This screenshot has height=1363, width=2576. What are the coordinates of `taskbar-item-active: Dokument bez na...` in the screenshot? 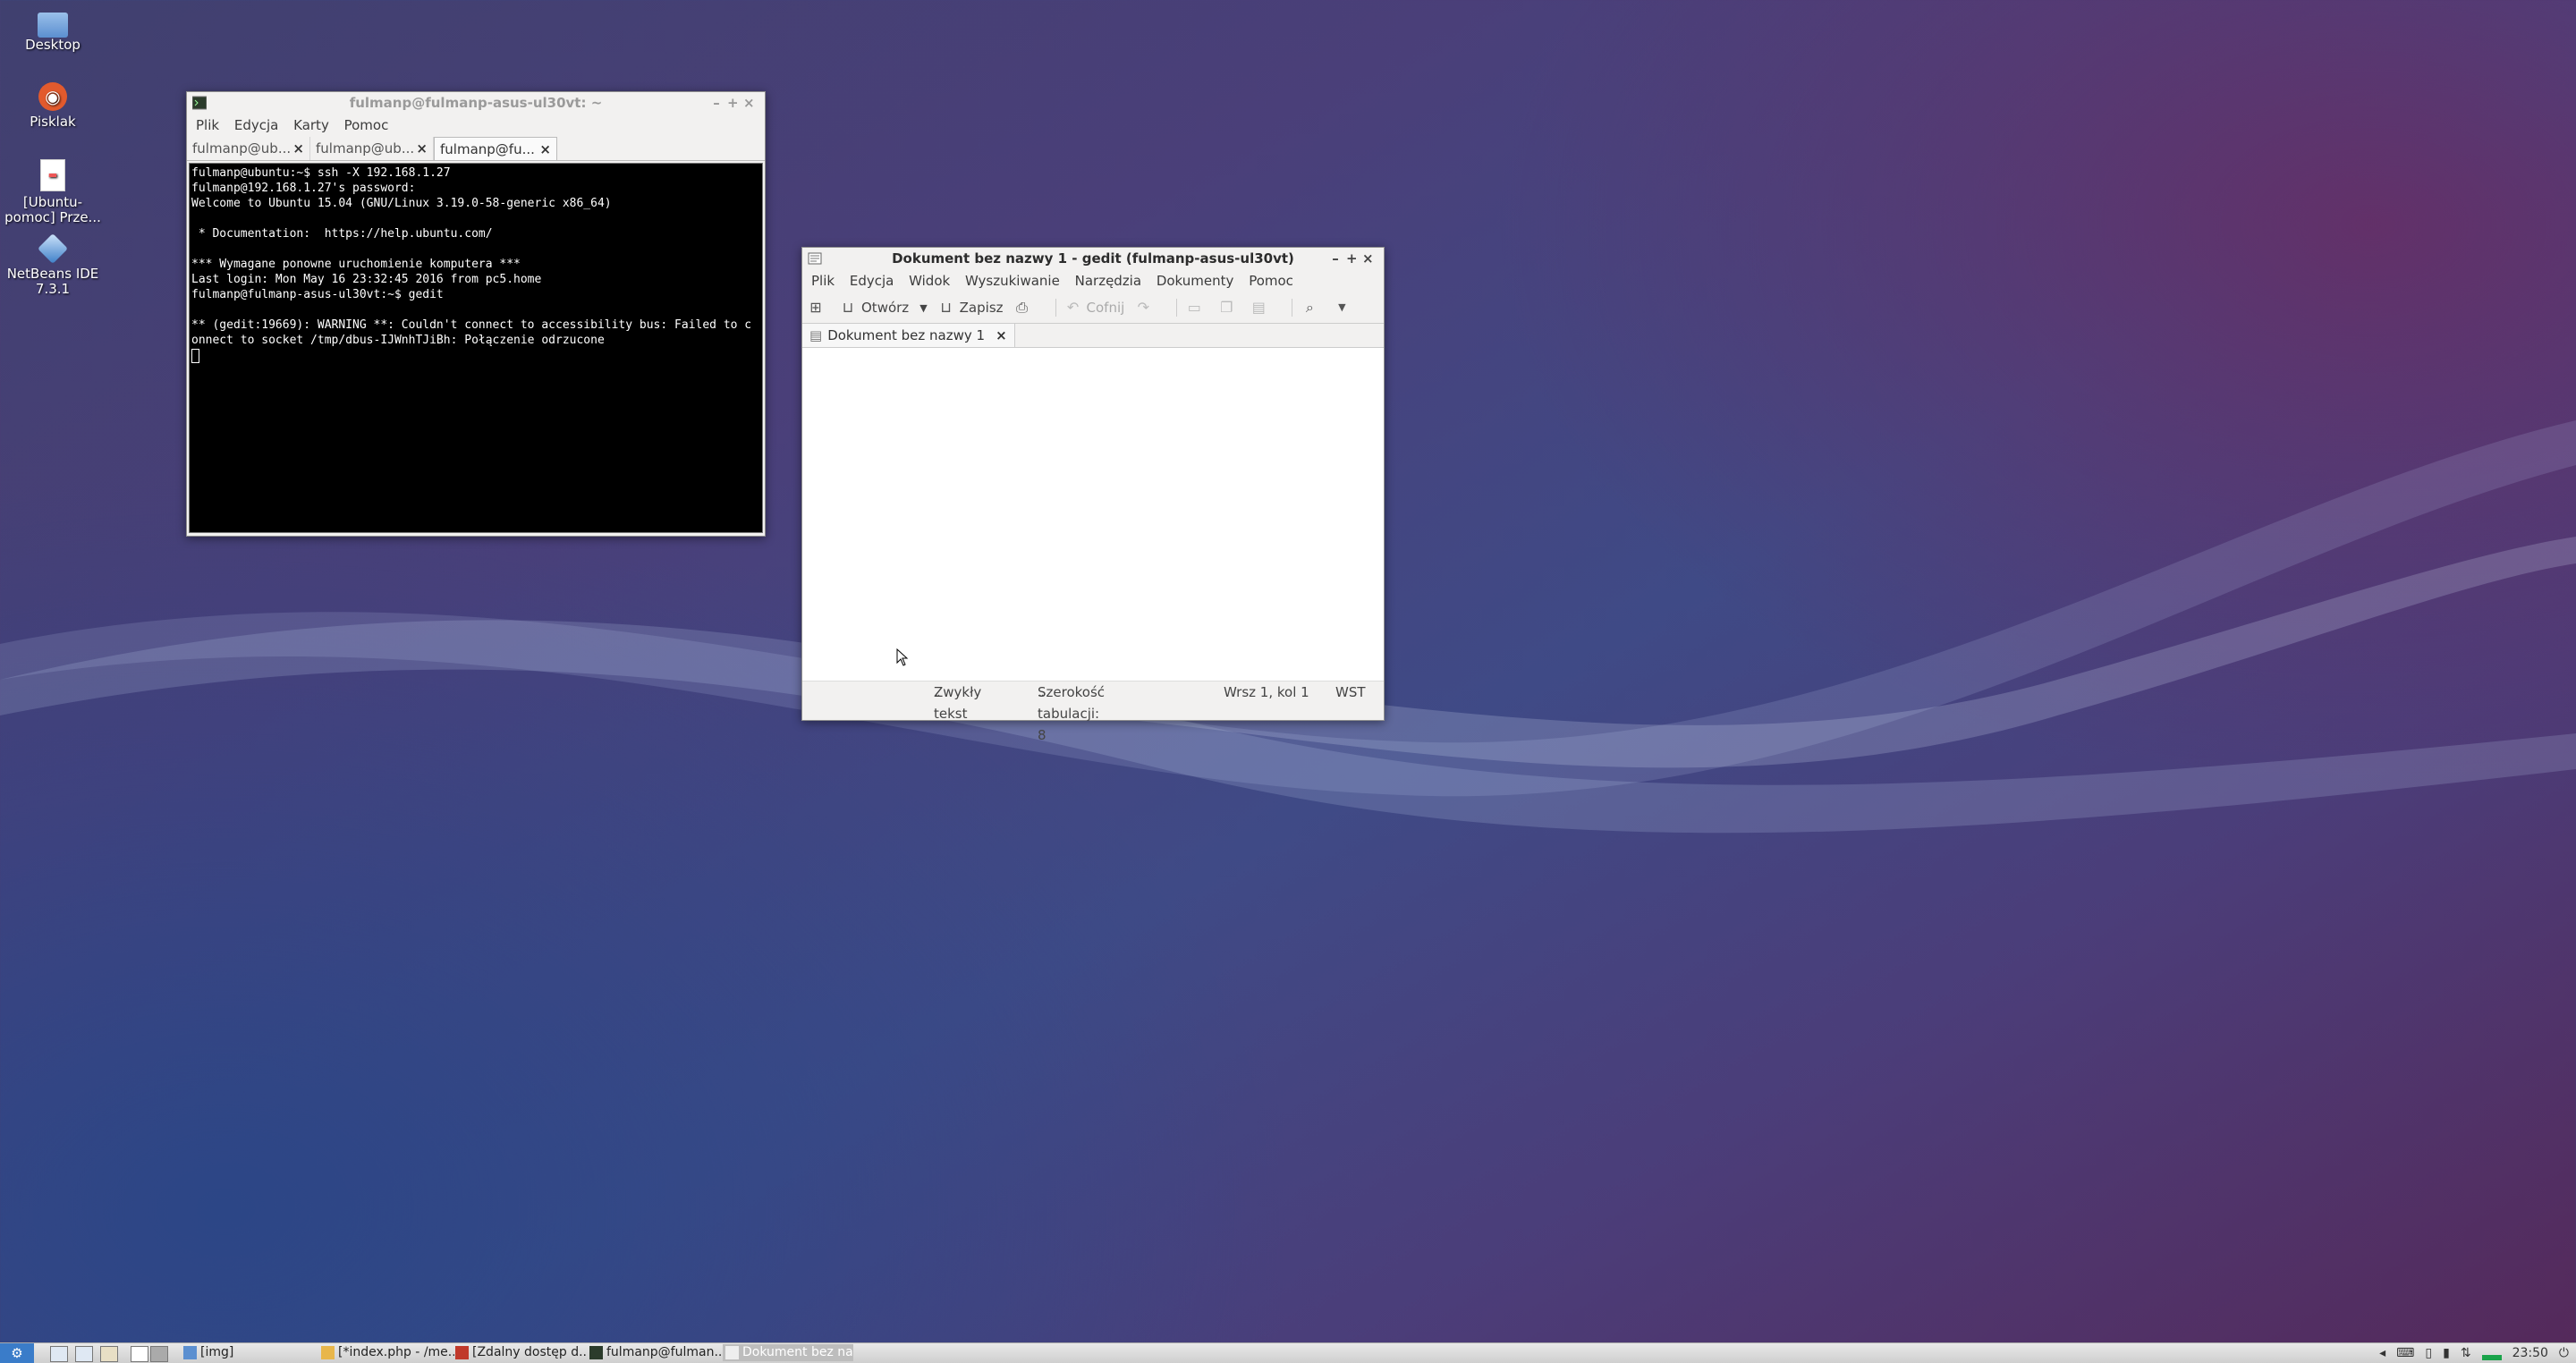 It's located at (788, 1353).